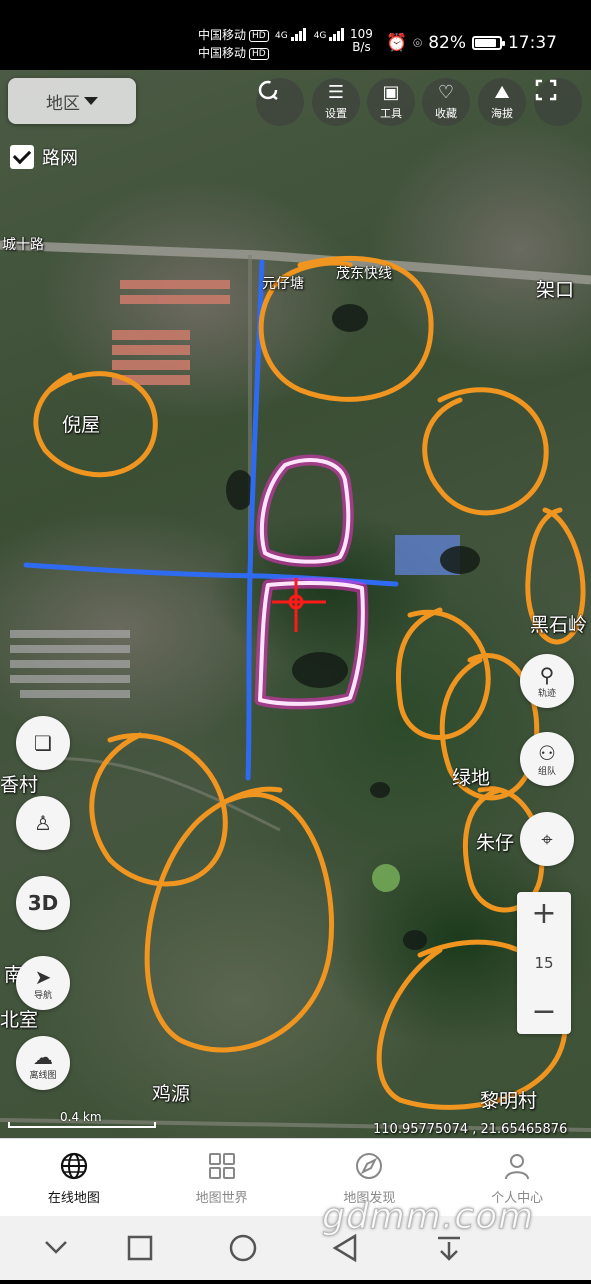 The height and width of the screenshot is (1284, 591). I want to click on zoom-level: 15, so click(544, 963).